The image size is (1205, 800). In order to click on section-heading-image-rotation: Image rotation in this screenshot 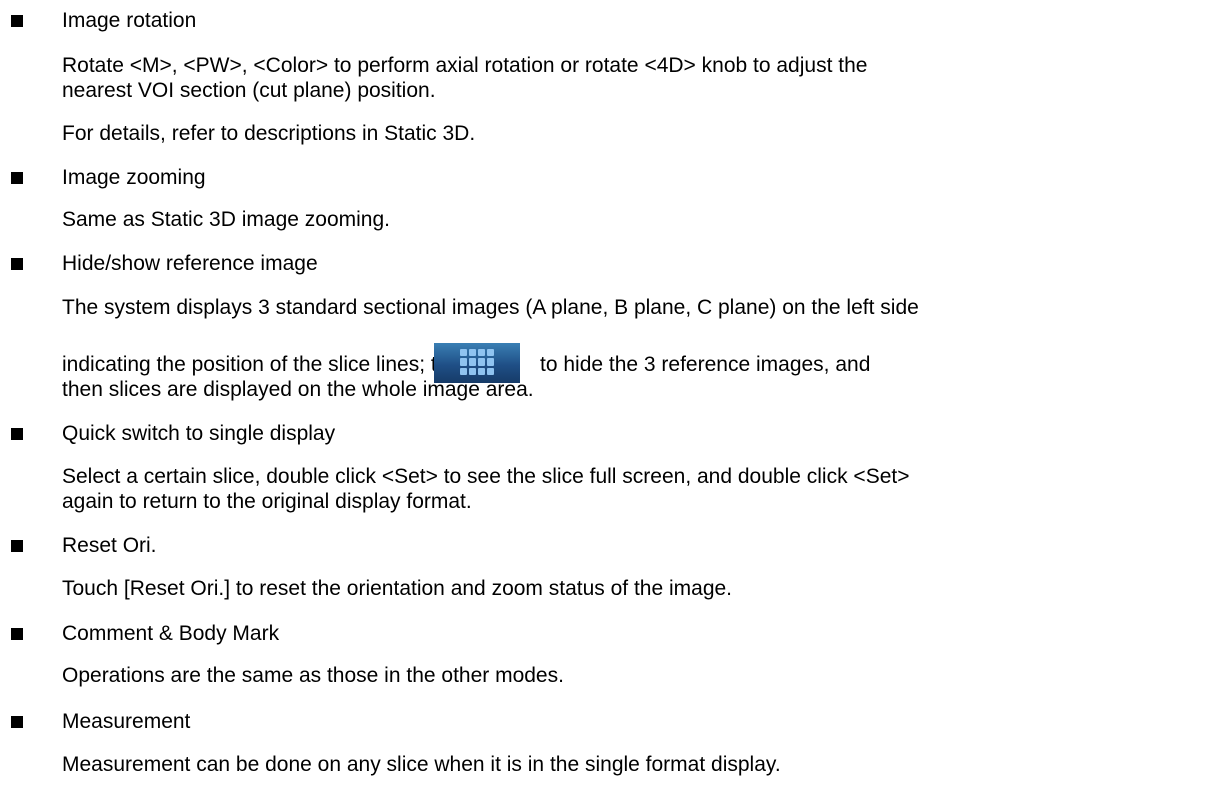, I will do `click(129, 20)`.